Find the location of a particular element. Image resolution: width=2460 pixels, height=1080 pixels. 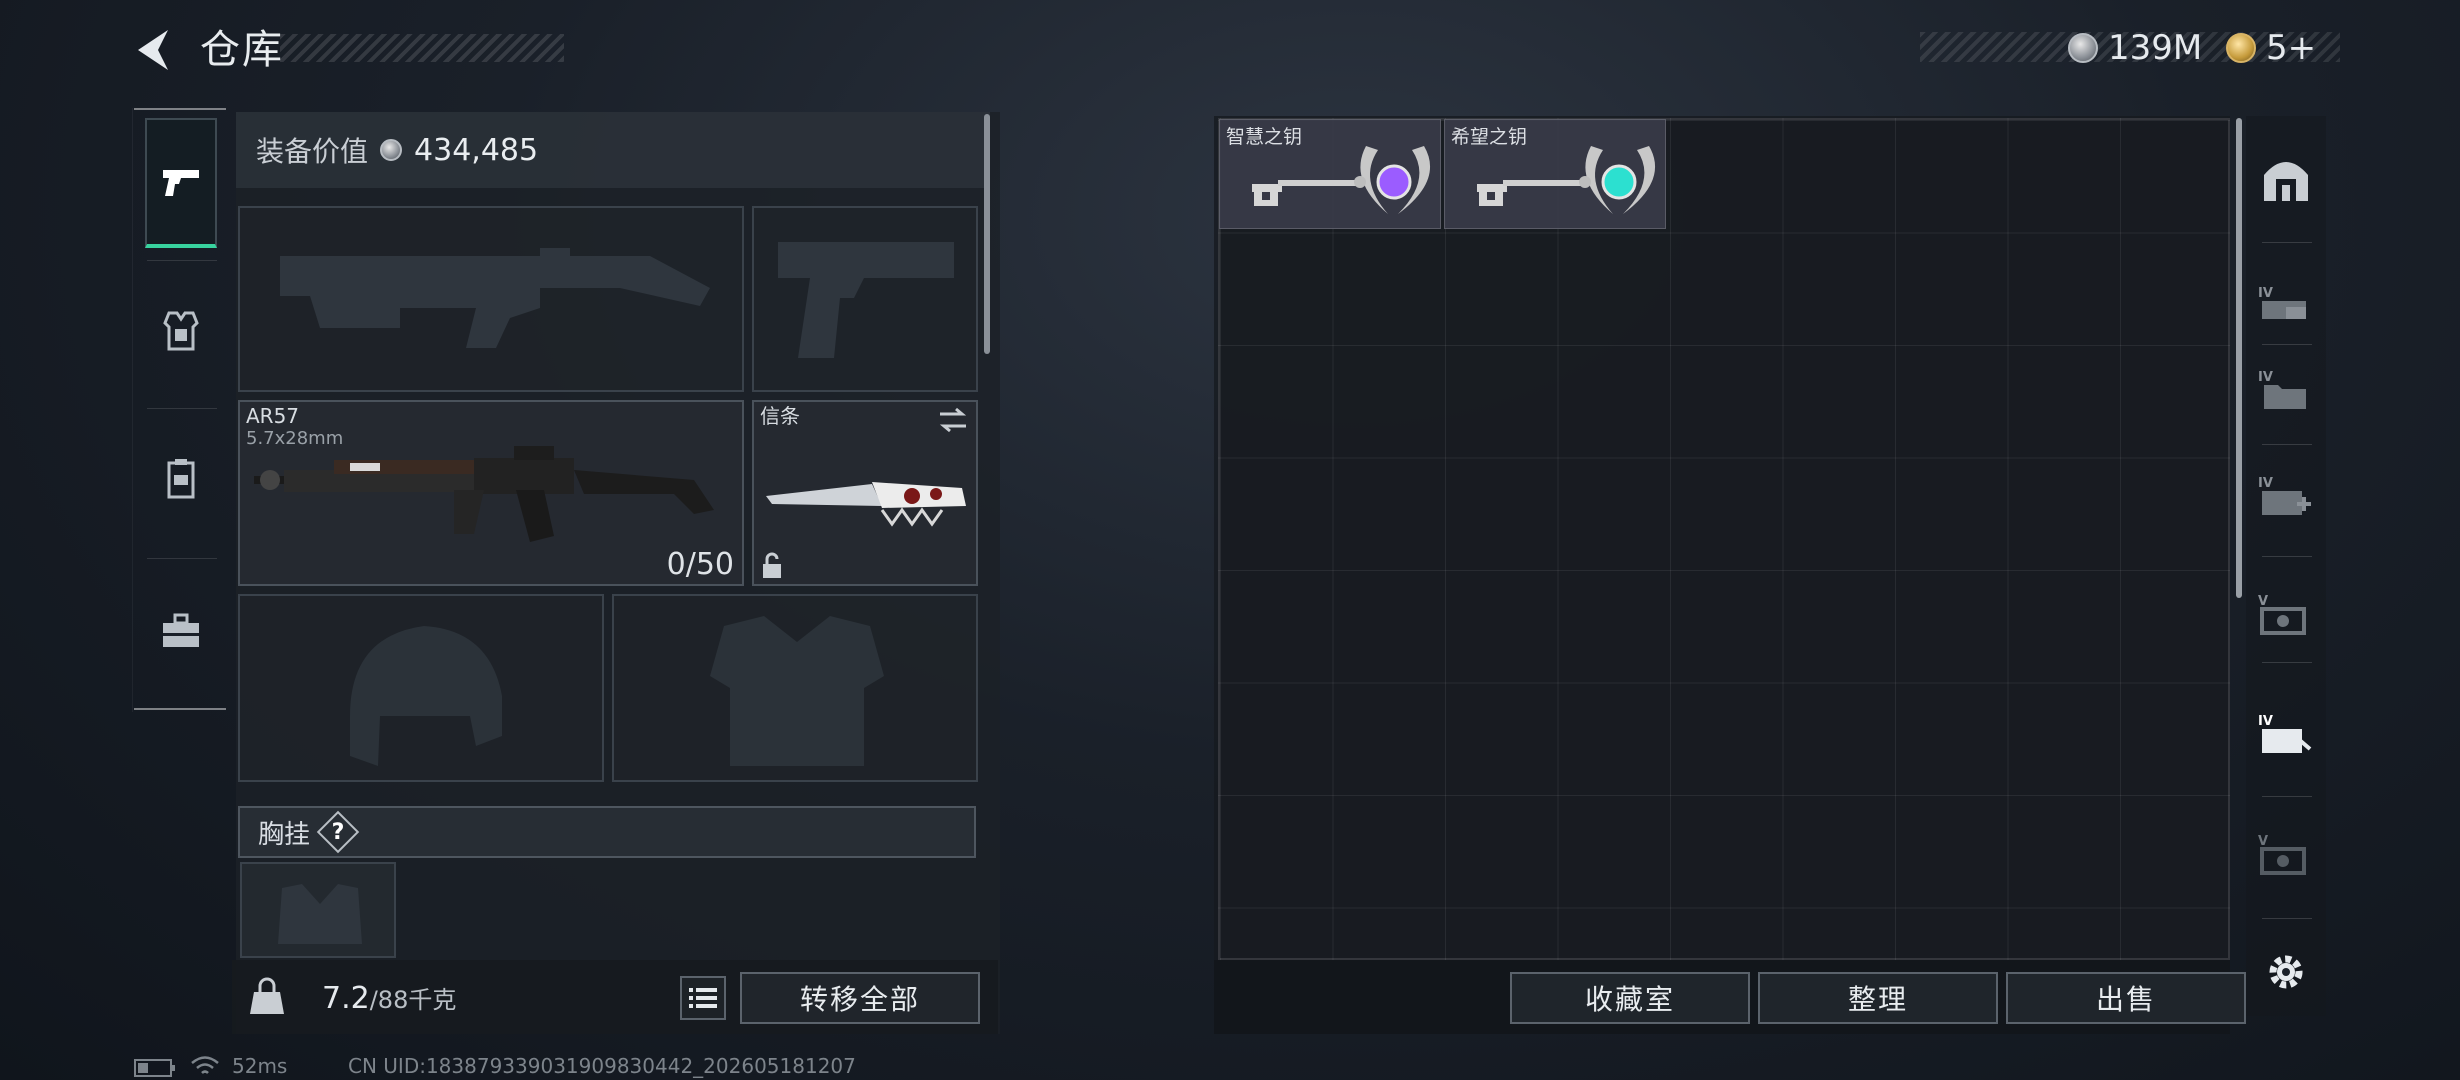

transfer-all-button: 转移全部 is located at coordinates (860, 998).